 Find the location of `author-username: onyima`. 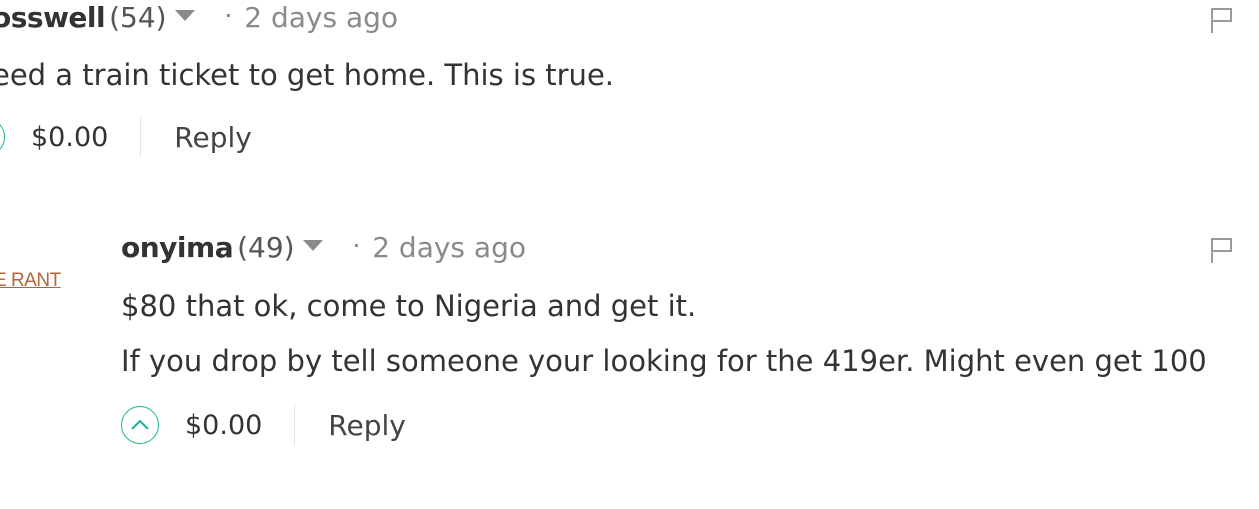

author-username: onyima is located at coordinates (177, 248).